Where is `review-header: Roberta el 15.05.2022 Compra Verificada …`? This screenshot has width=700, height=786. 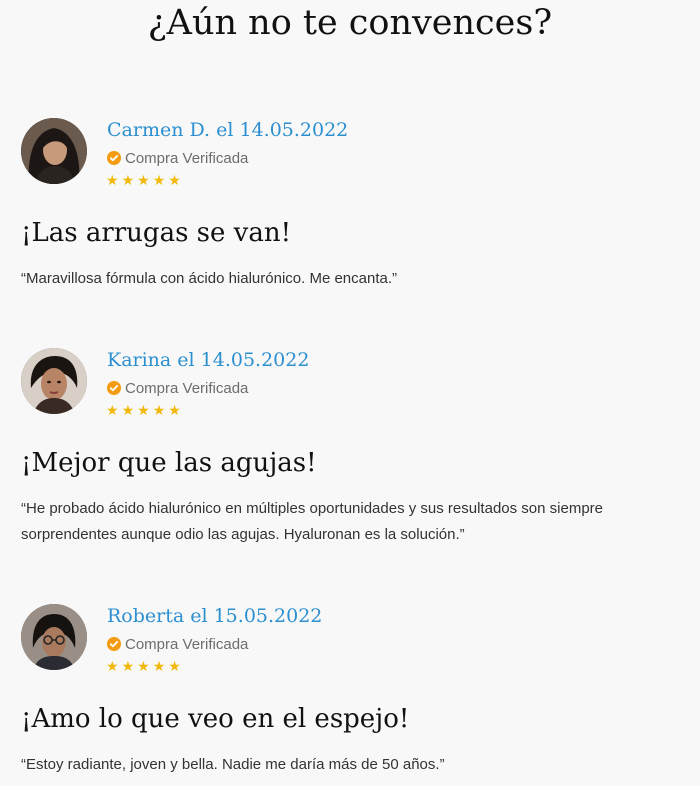
review-header: Roberta el 15.05.2022 Compra Verificada … is located at coordinates (350, 654).